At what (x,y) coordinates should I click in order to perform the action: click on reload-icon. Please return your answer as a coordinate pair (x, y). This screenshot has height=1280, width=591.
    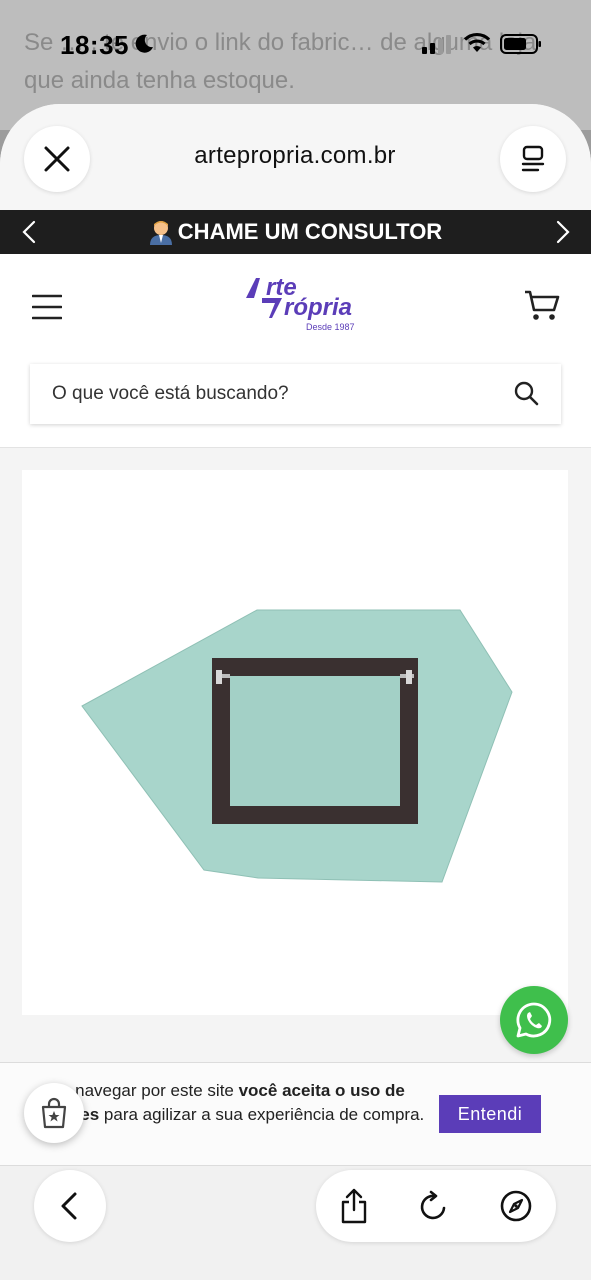
    Looking at the image, I should click on (433, 1205).